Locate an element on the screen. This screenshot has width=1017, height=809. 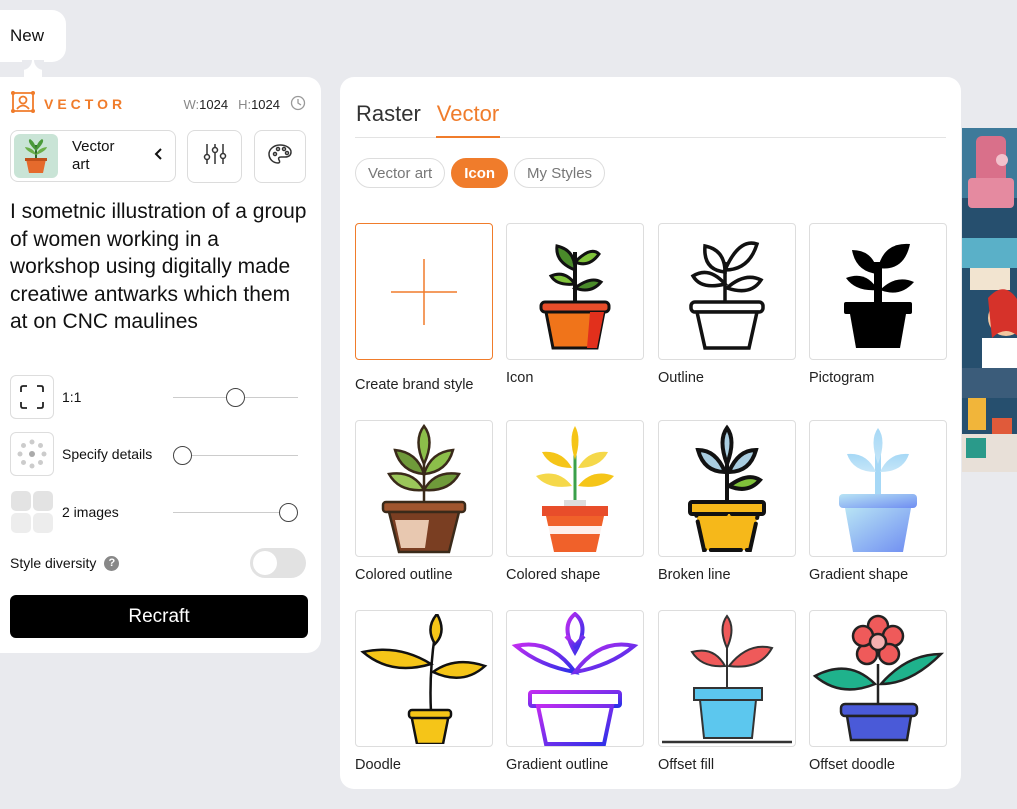
history-icon is located at coordinates (298, 104).